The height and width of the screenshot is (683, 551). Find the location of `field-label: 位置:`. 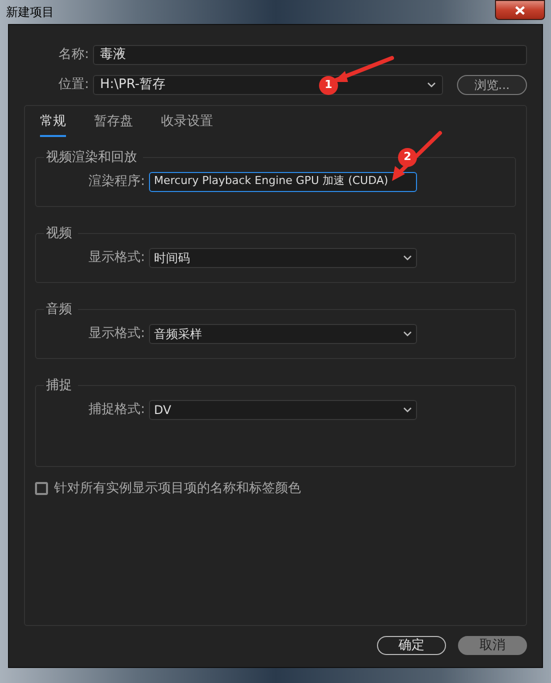

field-label: 位置: is located at coordinates (73, 85).